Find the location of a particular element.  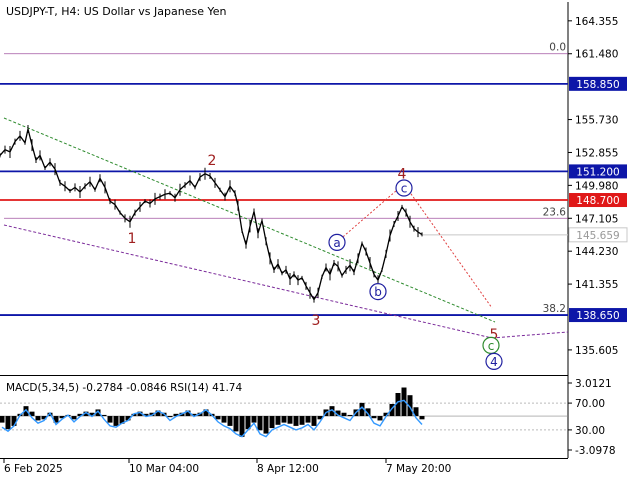

price-tick-label: 141.355 is located at coordinates (596, 285).